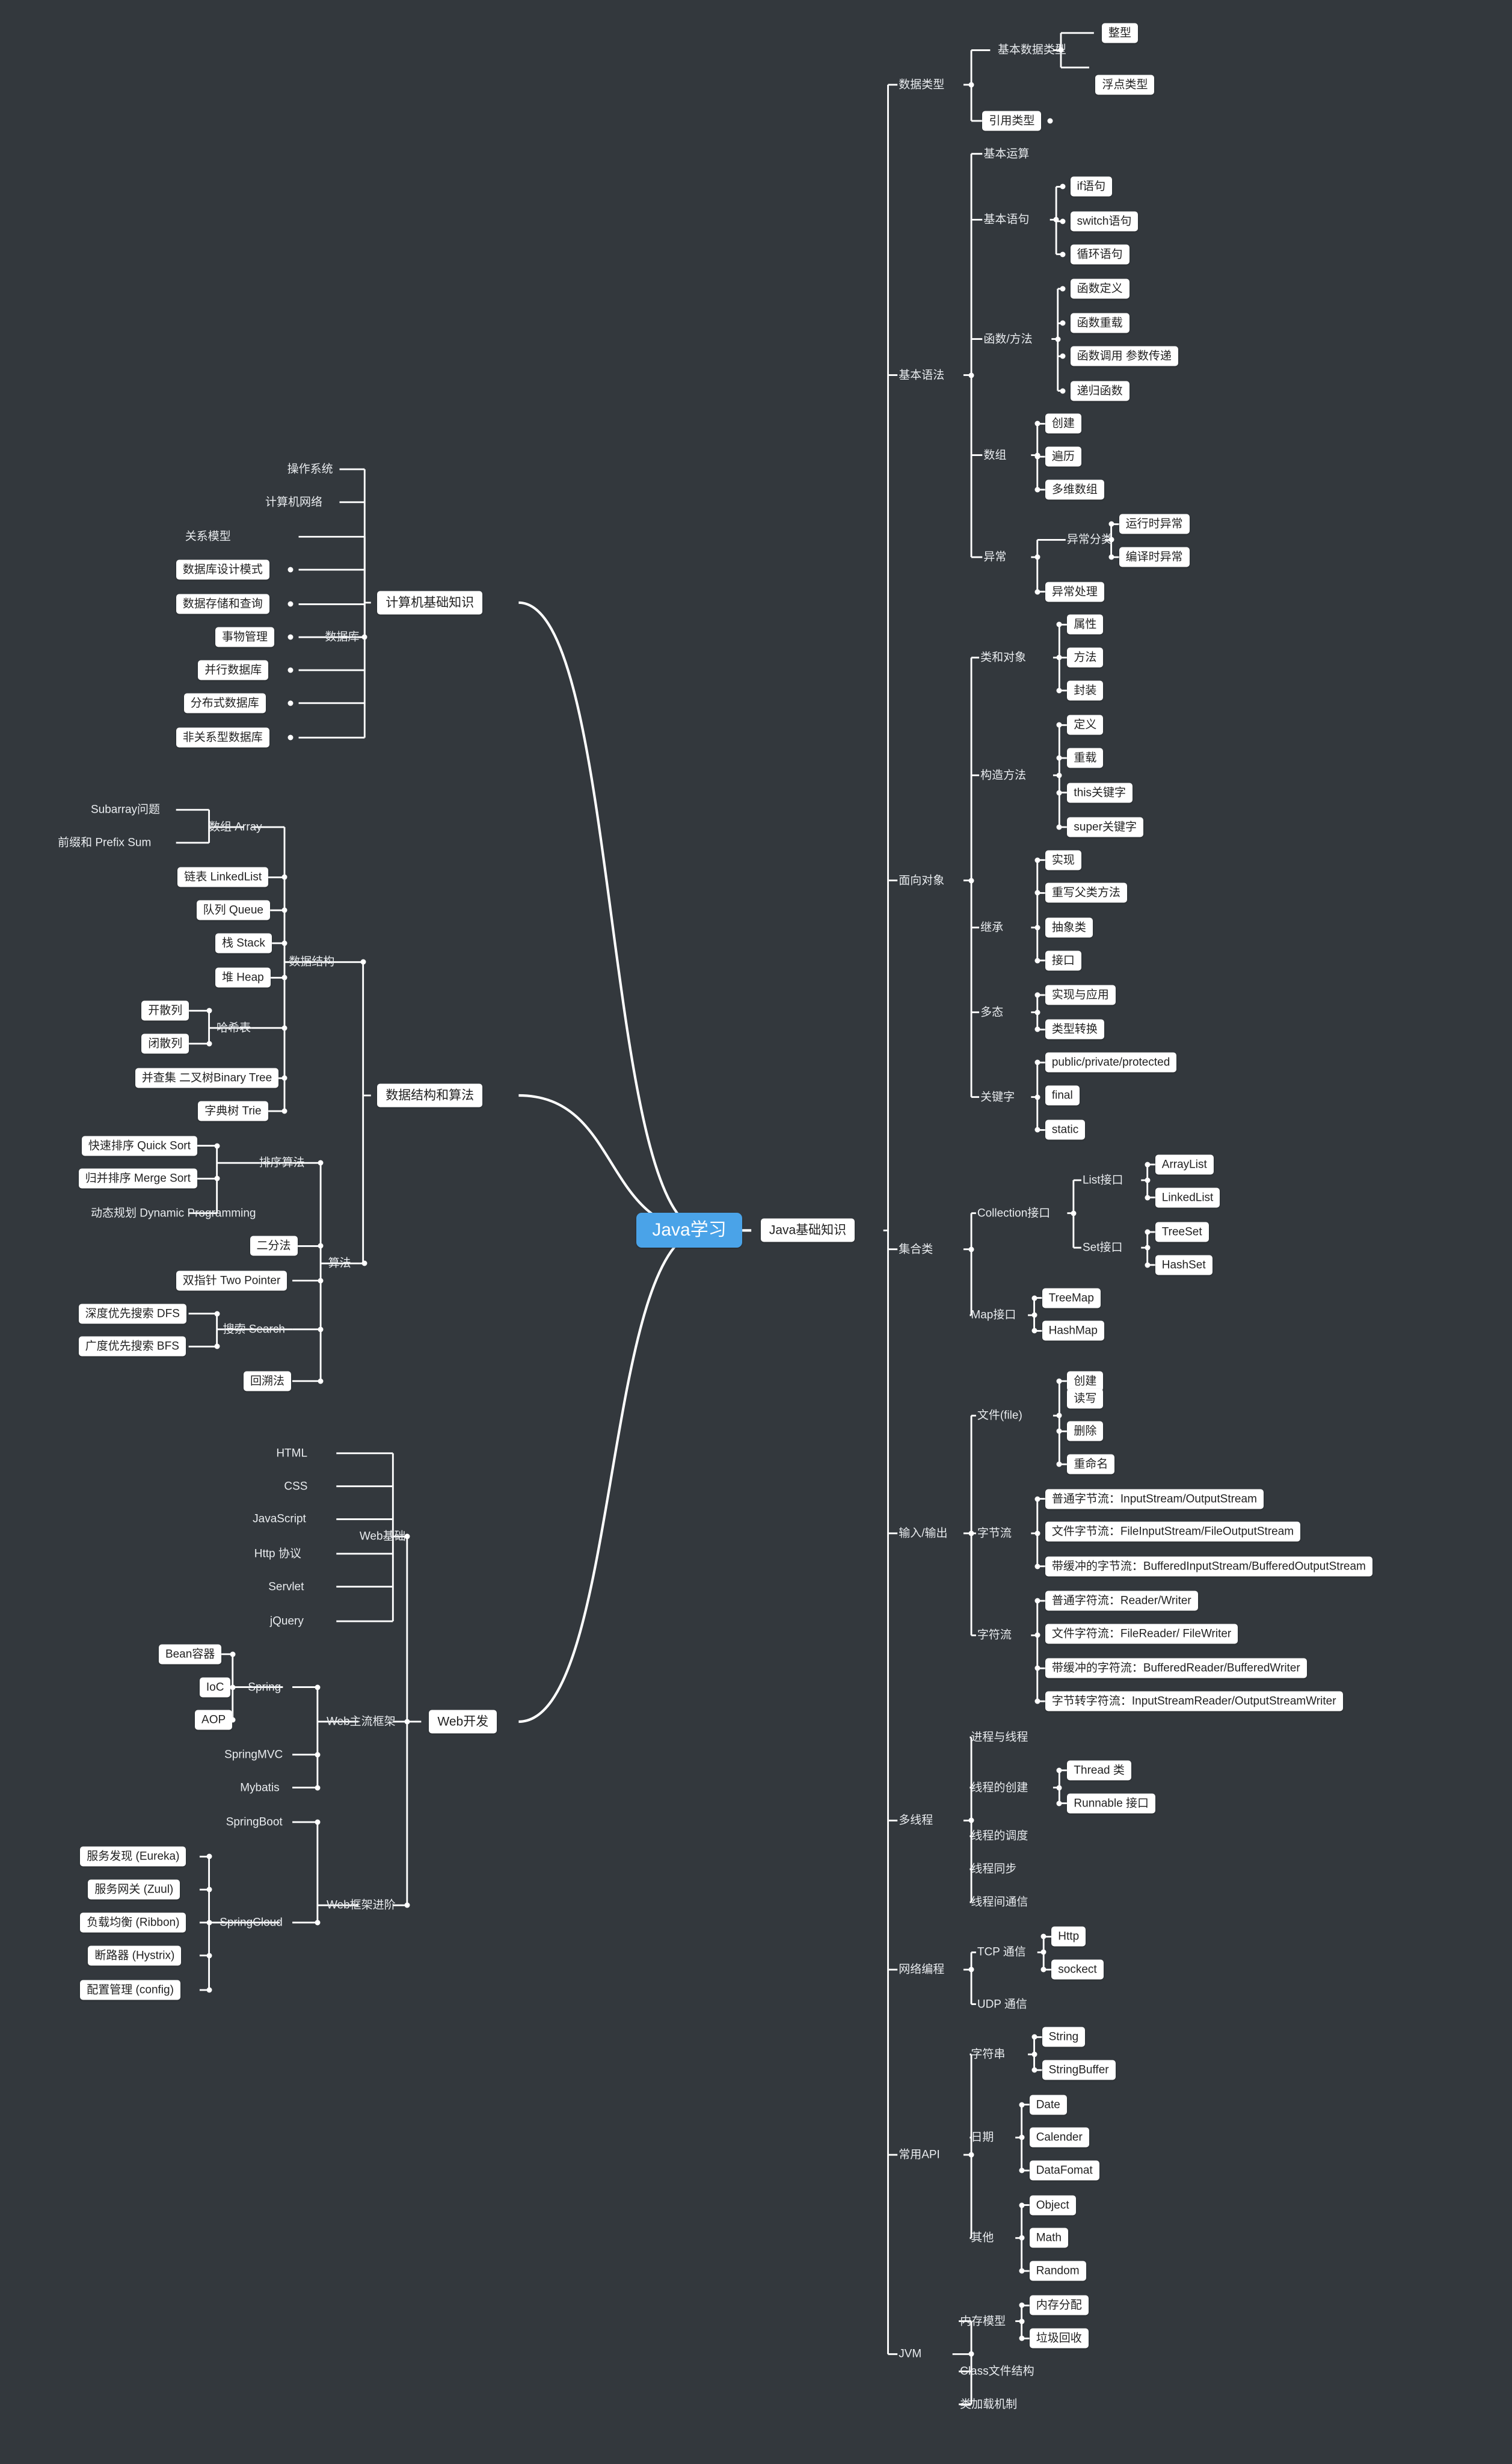  Describe the element at coordinates (1100, 792) in the screenshot. I see `mindmap-node: this关键字` at that location.